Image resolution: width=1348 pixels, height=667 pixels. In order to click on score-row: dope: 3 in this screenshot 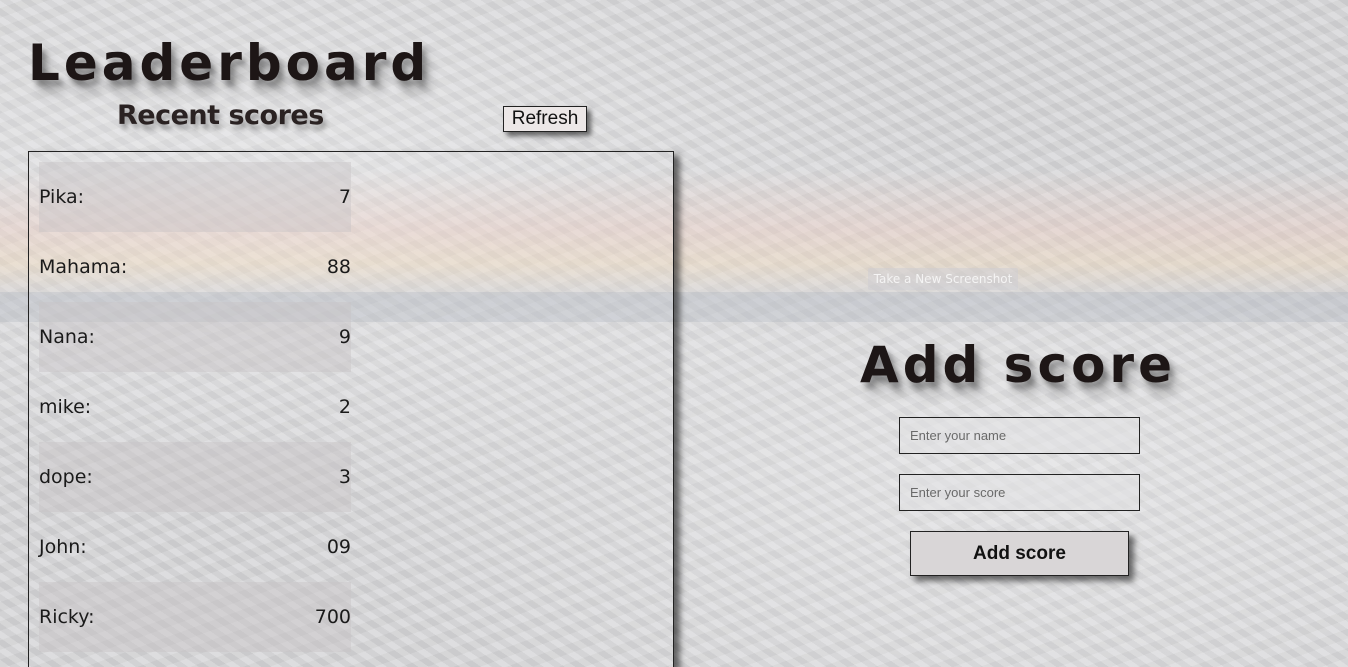, I will do `click(195, 477)`.